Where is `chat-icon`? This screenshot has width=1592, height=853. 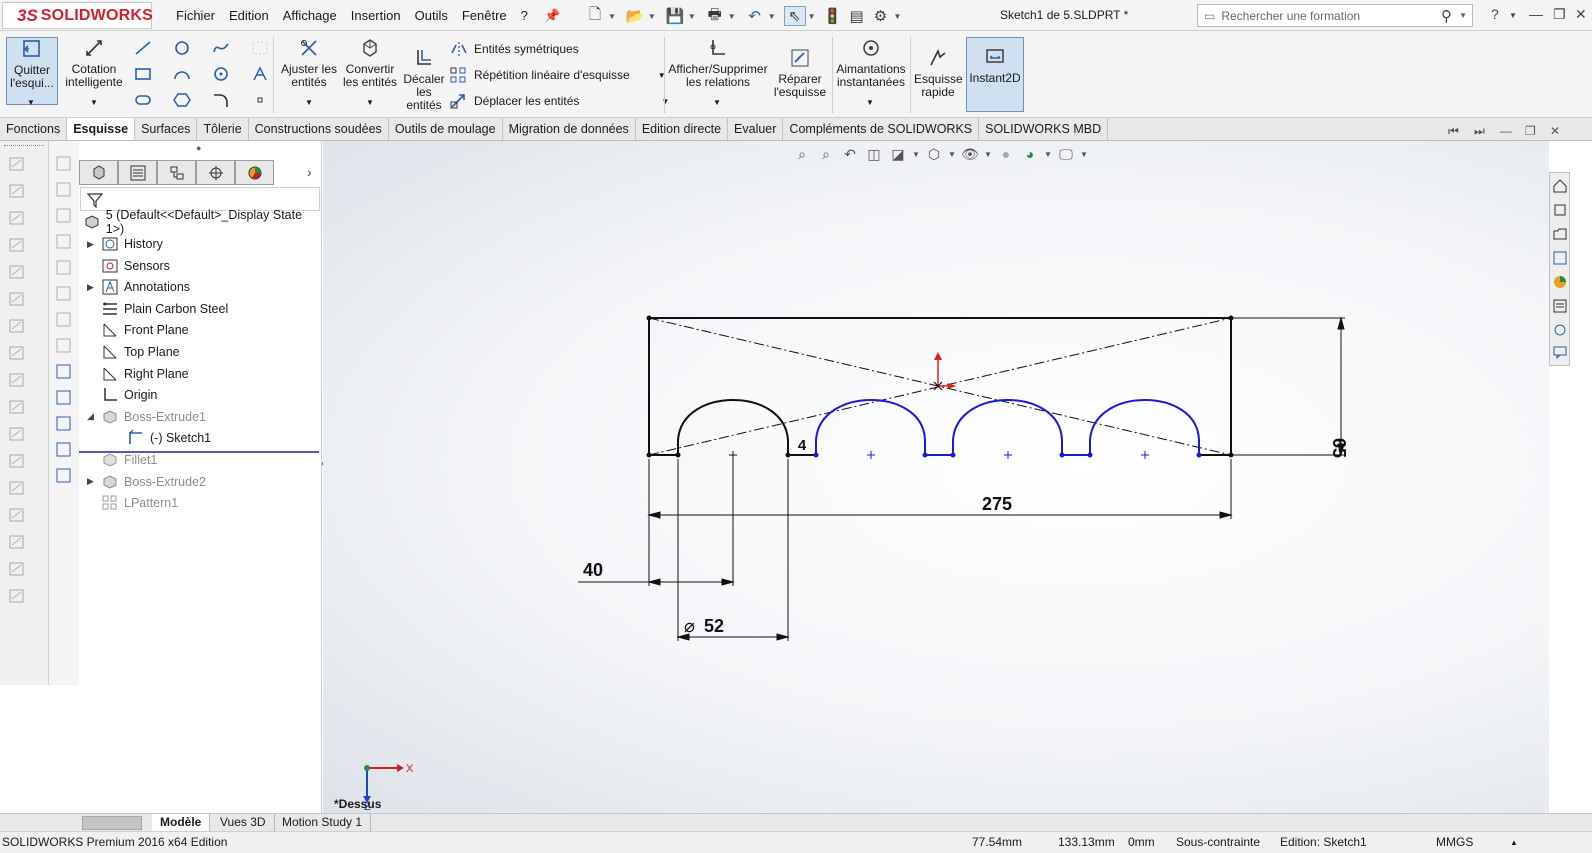 chat-icon is located at coordinates (1560, 352).